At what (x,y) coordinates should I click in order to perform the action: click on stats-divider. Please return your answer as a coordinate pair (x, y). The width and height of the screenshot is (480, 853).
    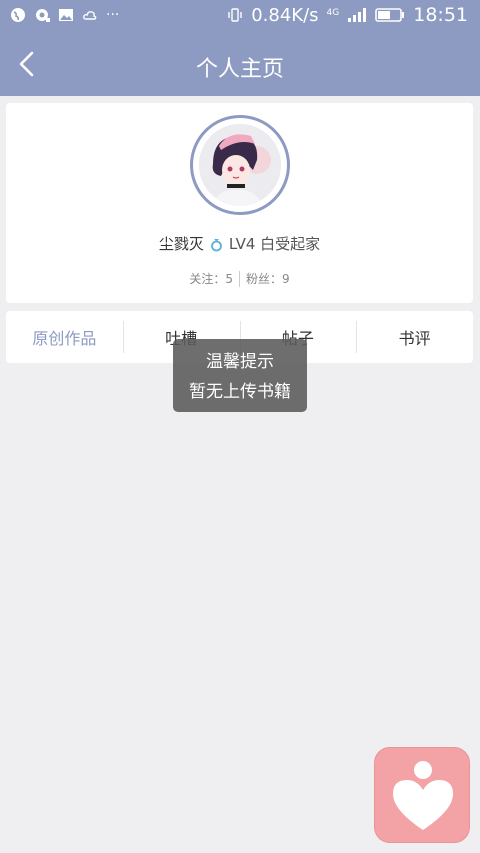
    Looking at the image, I should click on (239, 278).